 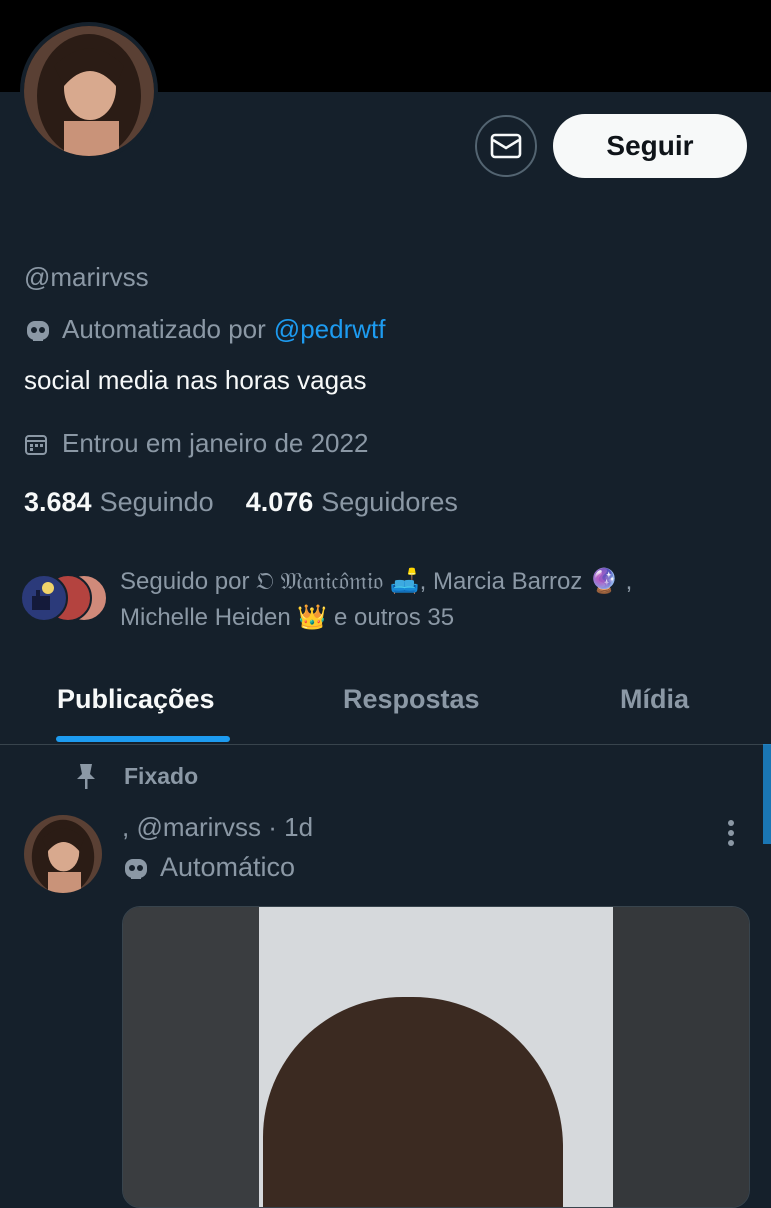 I want to click on profile-bio: social media nas horas vagas, so click(x=195, y=380).